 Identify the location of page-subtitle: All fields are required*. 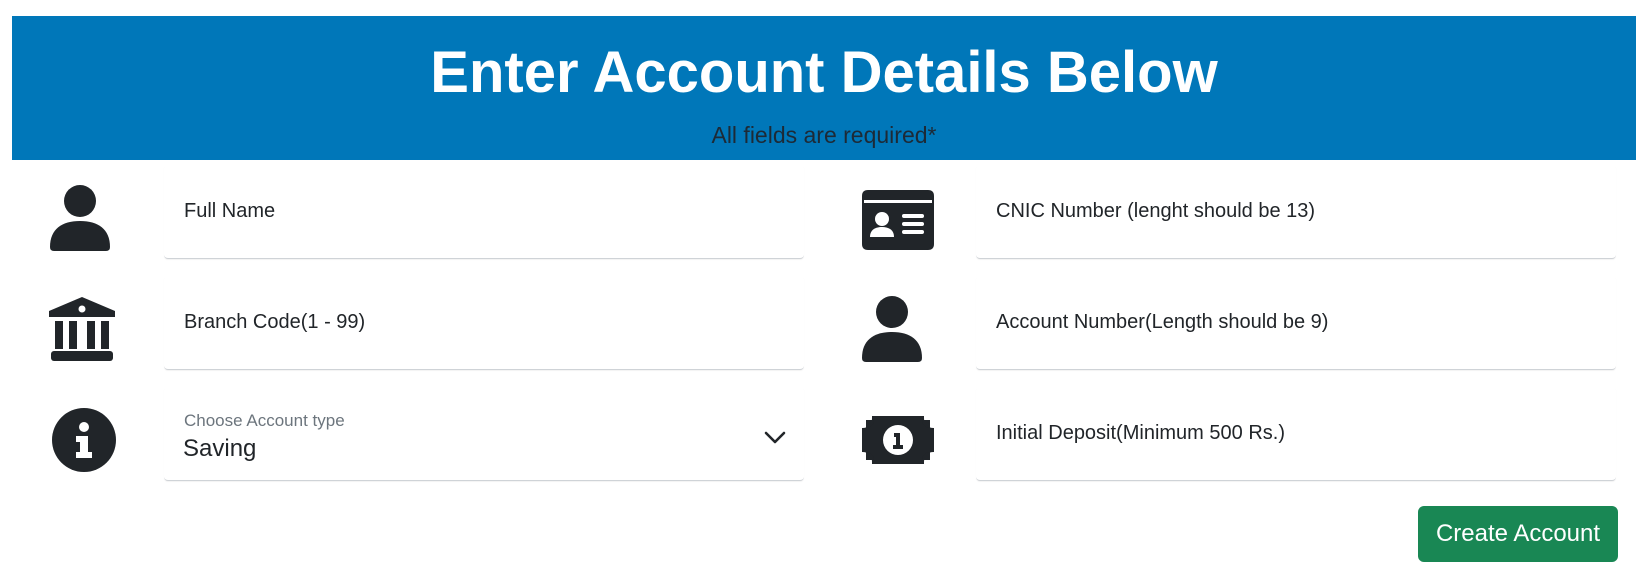
(824, 135).